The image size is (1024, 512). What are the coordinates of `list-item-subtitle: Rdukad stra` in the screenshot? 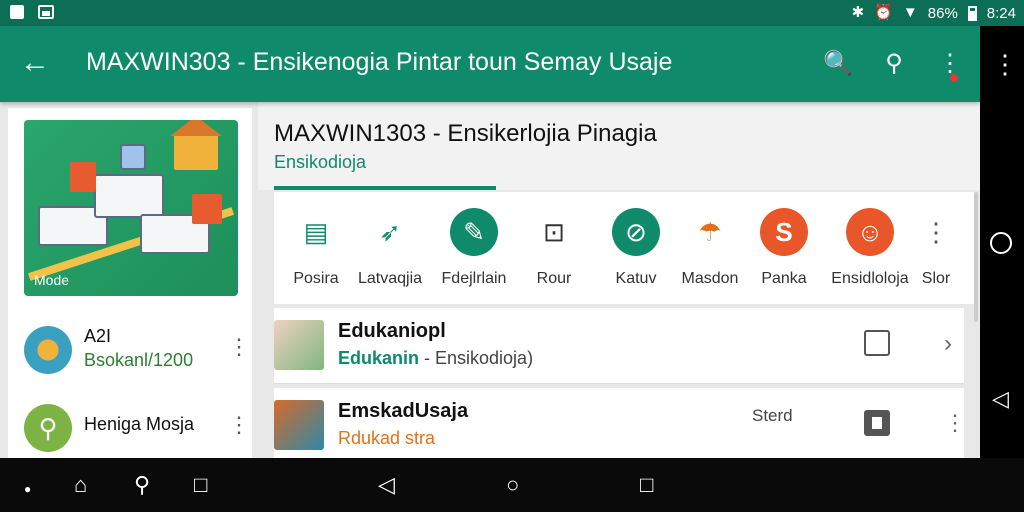 It's located at (386, 438).